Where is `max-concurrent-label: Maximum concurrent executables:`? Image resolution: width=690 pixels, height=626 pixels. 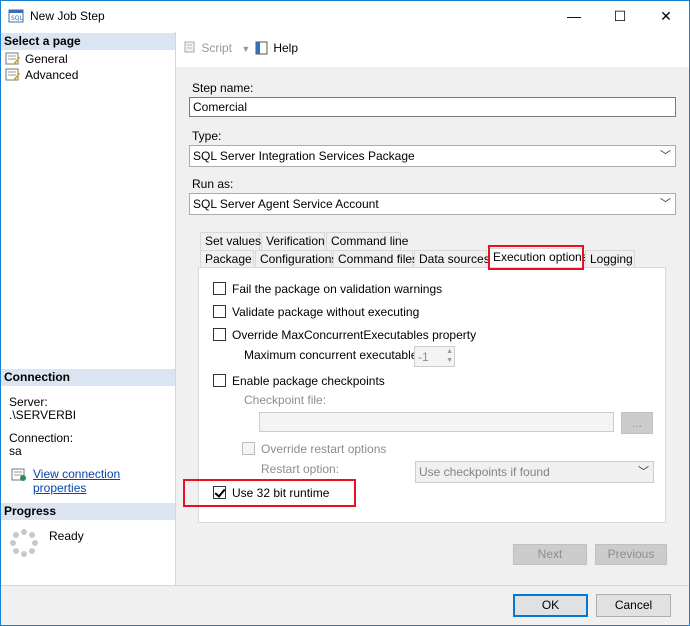 max-concurrent-label: Maximum concurrent executables: is located at coordinates (335, 355).